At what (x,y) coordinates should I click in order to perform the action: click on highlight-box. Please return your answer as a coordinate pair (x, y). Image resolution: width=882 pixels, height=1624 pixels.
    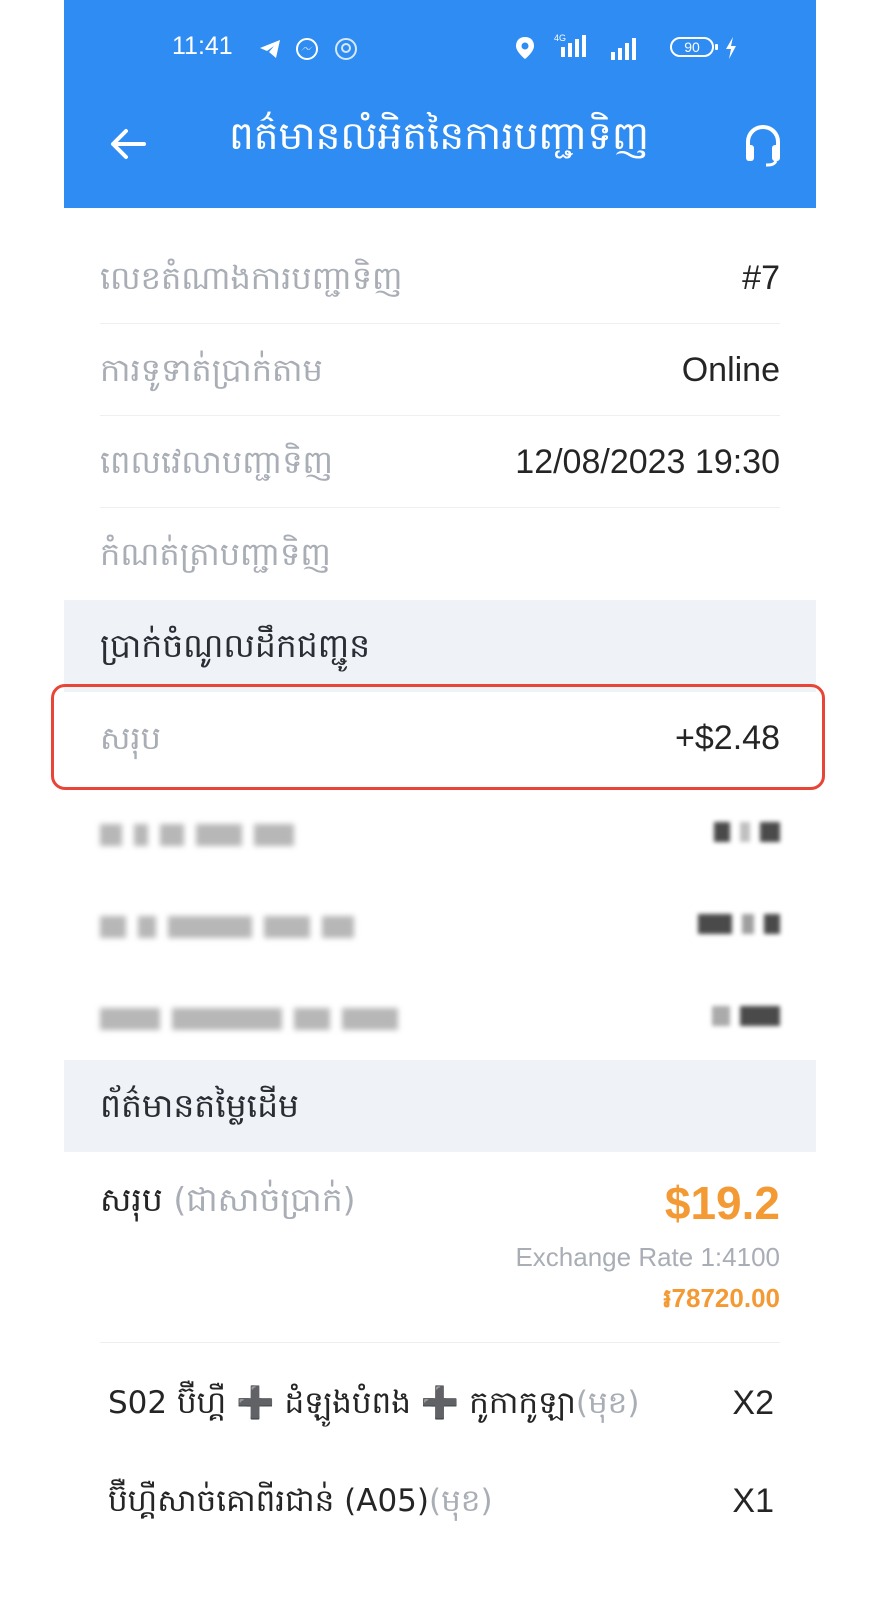
    Looking at the image, I should click on (438, 737).